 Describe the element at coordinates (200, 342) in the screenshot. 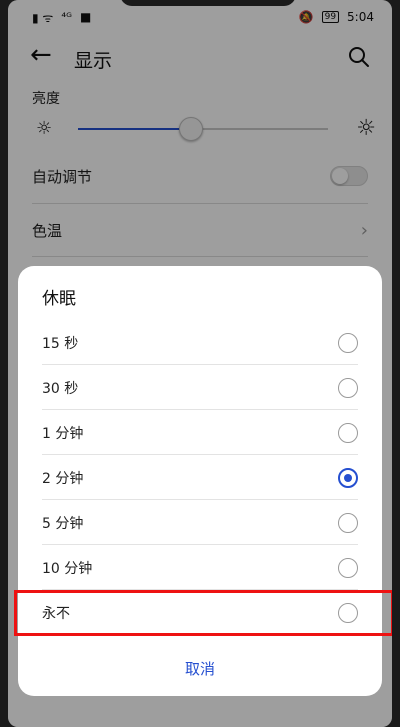

I see `option-15s: 15 秒` at that location.